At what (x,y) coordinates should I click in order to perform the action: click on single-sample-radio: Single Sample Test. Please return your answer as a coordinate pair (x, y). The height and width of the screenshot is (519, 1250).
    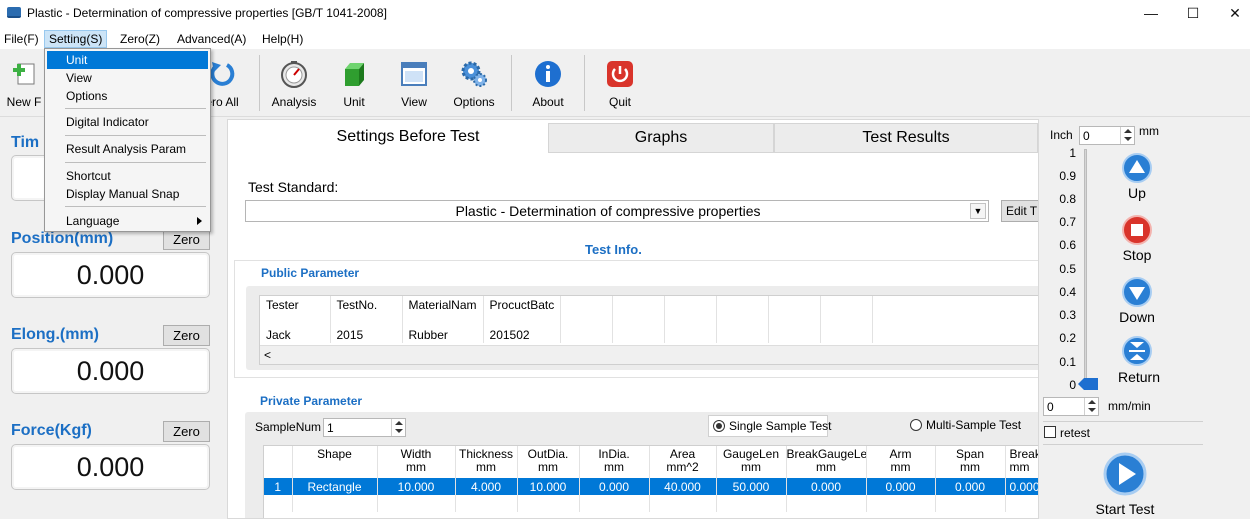
    Looking at the image, I should click on (770, 426).